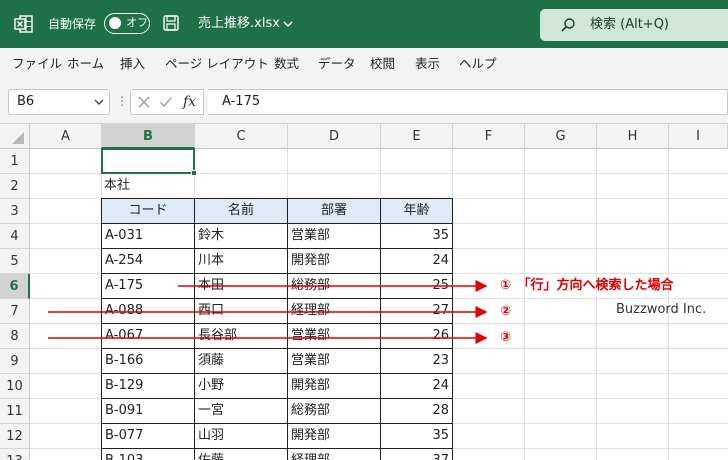  What do you see at coordinates (241, 454) in the screenshot?
I see `table-cell: 佐藤` at bounding box center [241, 454].